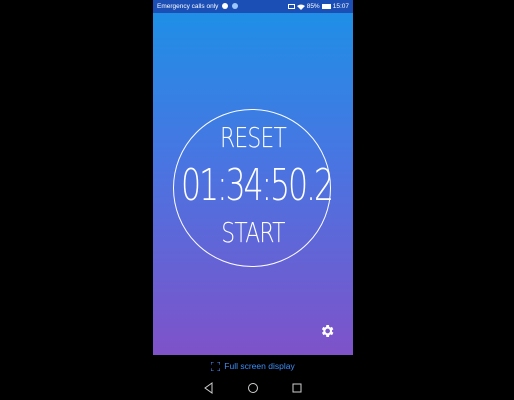  Describe the element at coordinates (235, 6) in the screenshot. I see `app-notification-icon` at that location.